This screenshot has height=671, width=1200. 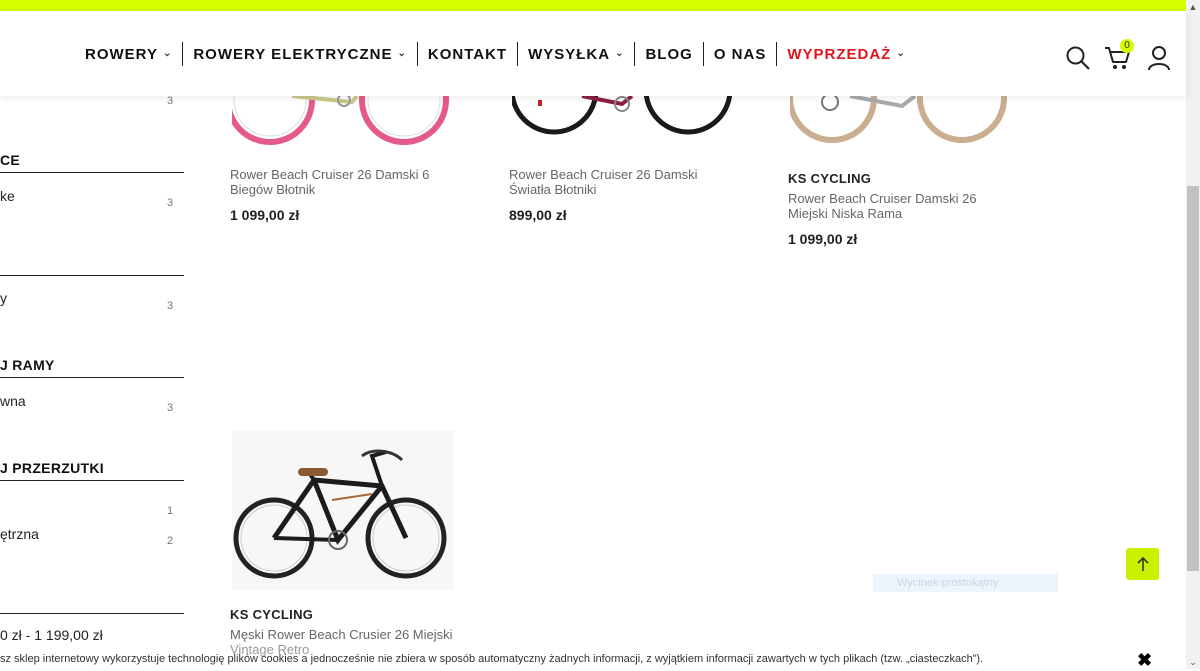 I want to click on back-to-top-button, so click(x=1142, y=564).